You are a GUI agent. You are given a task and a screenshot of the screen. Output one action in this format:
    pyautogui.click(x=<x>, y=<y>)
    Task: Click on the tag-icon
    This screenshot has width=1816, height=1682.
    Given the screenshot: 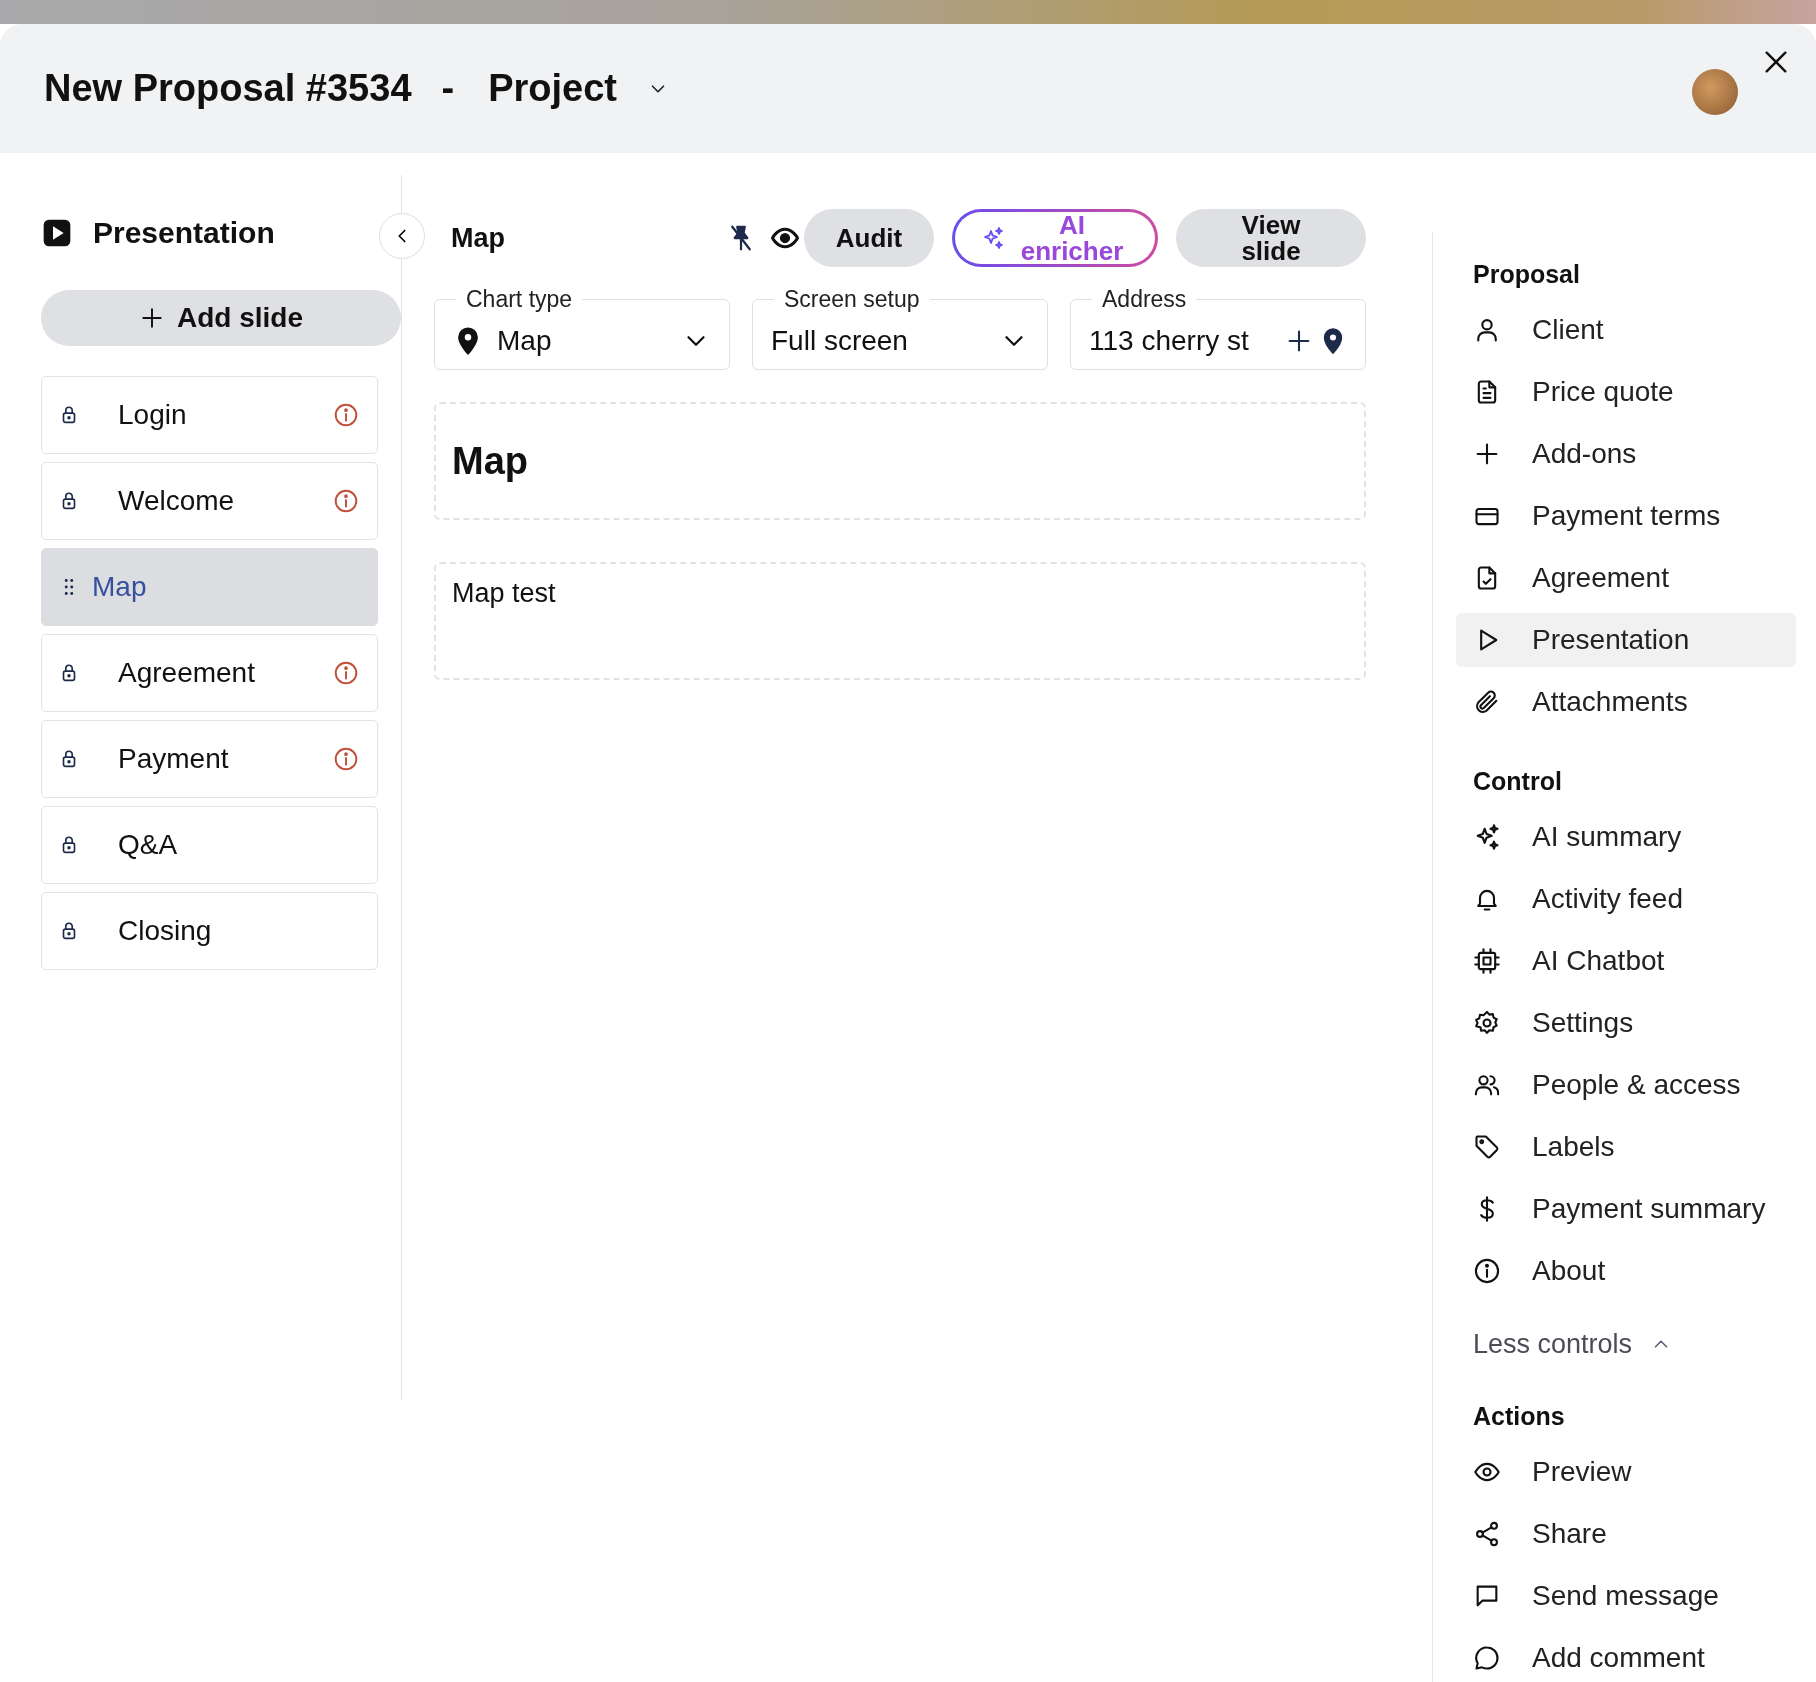 What is the action you would take?
    pyautogui.click(x=1487, y=1147)
    